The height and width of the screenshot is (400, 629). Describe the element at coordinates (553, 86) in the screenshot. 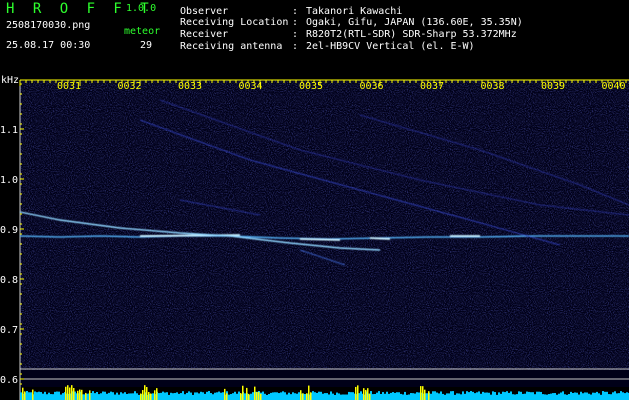

I see `time-tick-label: 0039` at that location.